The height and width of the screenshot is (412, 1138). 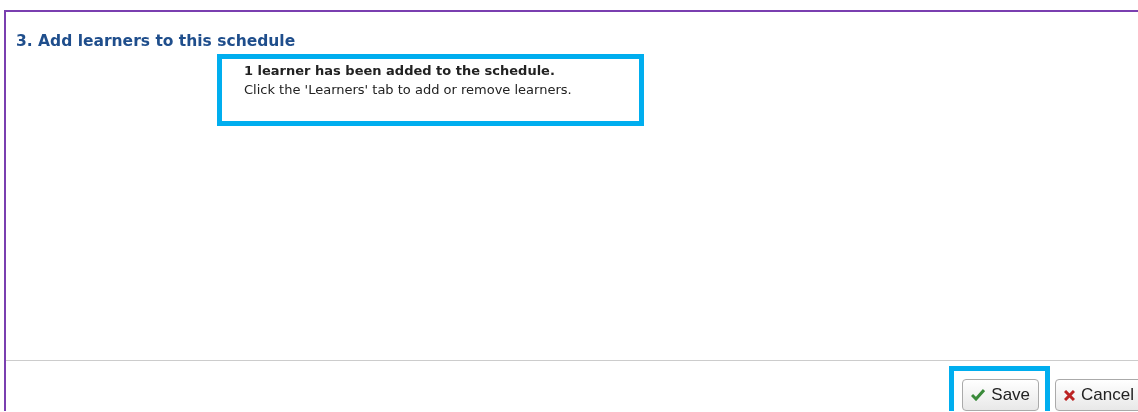 What do you see at coordinates (1070, 395) in the screenshot?
I see `close-icon` at bounding box center [1070, 395].